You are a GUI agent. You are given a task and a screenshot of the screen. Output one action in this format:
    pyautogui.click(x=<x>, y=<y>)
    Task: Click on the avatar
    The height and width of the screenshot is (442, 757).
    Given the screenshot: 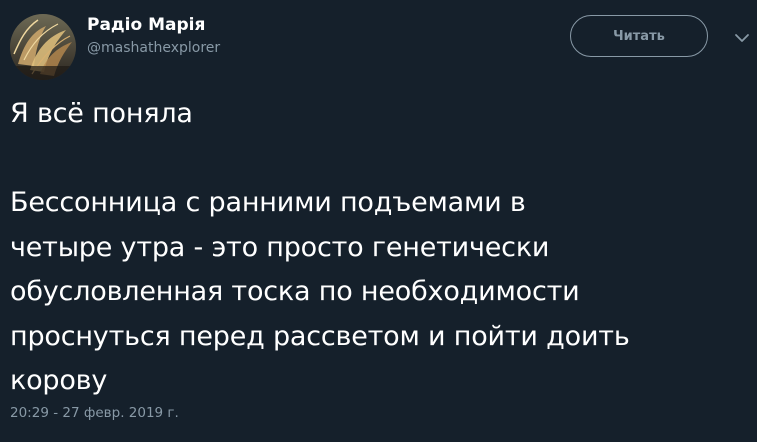 What is the action you would take?
    pyautogui.click(x=43, y=47)
    